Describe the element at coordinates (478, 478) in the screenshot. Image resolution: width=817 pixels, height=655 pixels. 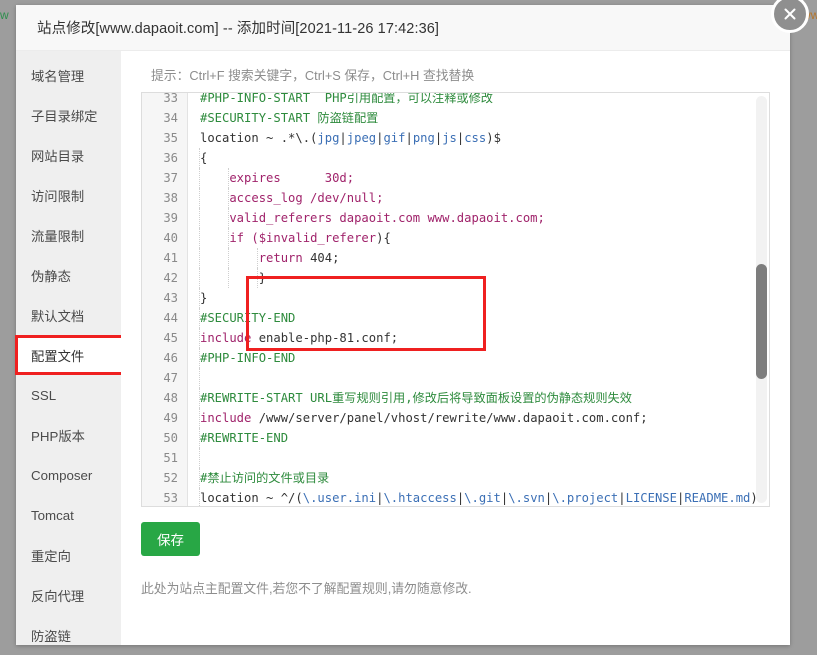
I see `code-line: #禁止访问的文件或目录` at that location.